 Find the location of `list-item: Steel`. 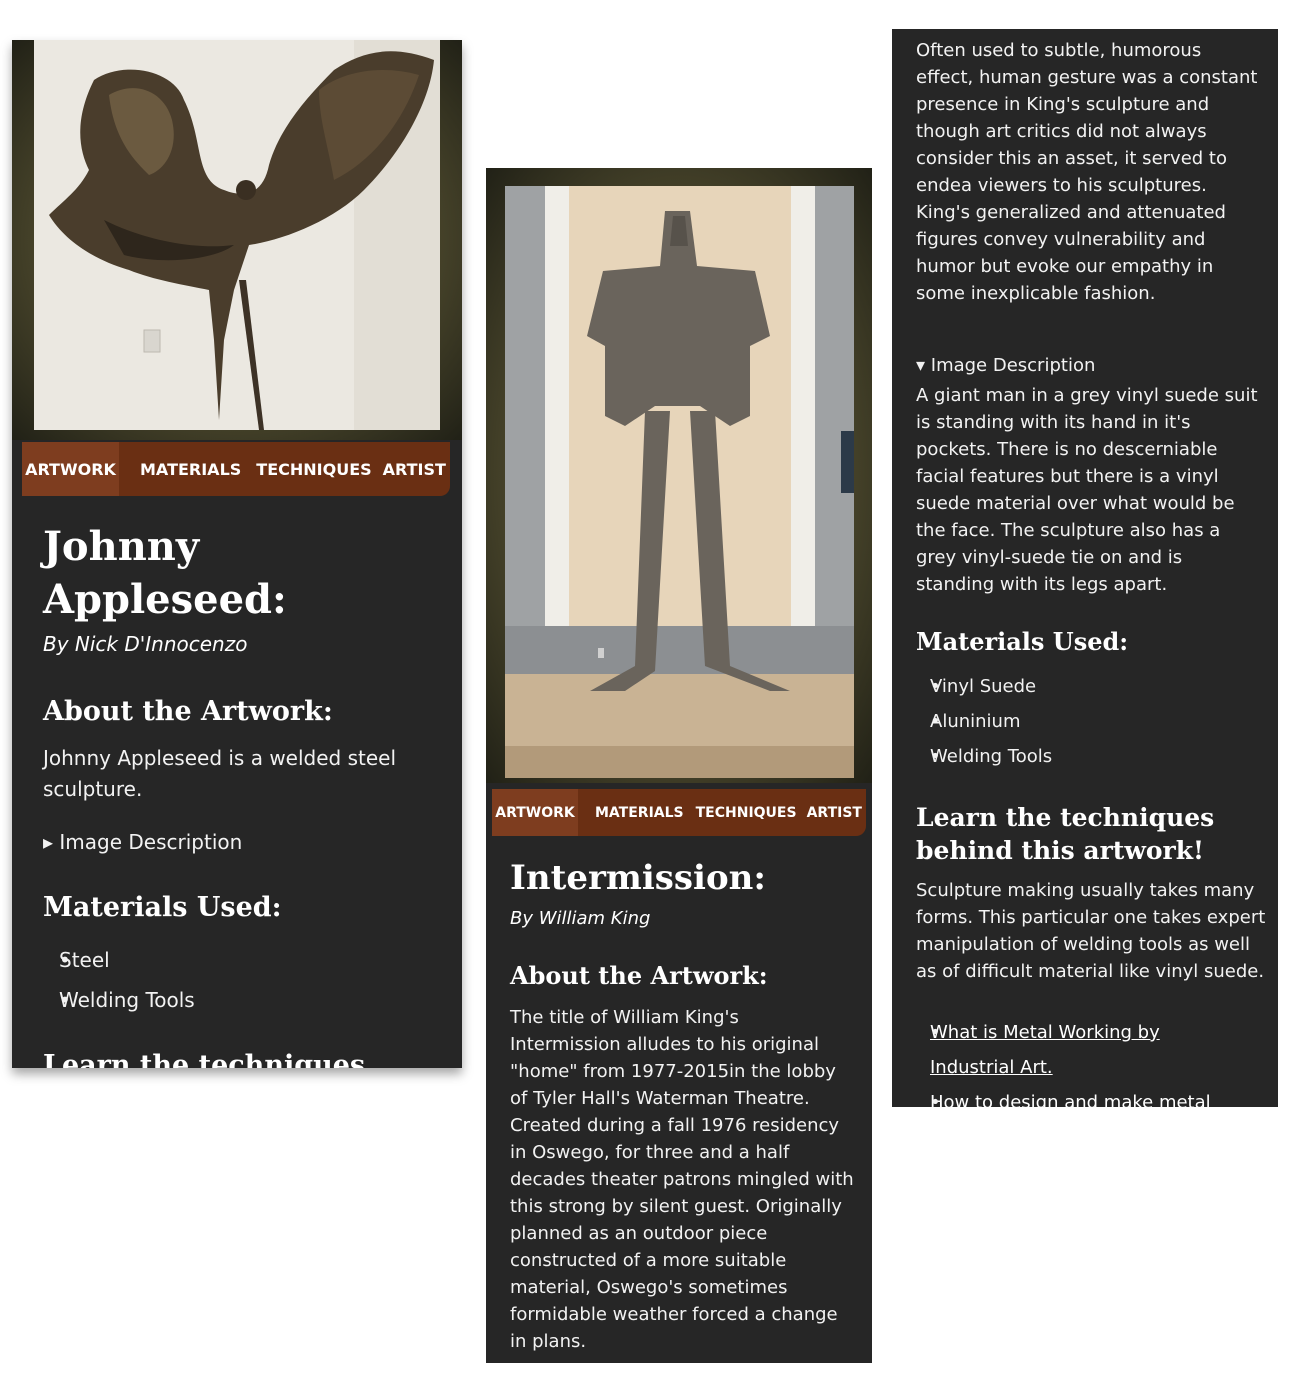

list-item: Steel is located at coordinates (117, 960).